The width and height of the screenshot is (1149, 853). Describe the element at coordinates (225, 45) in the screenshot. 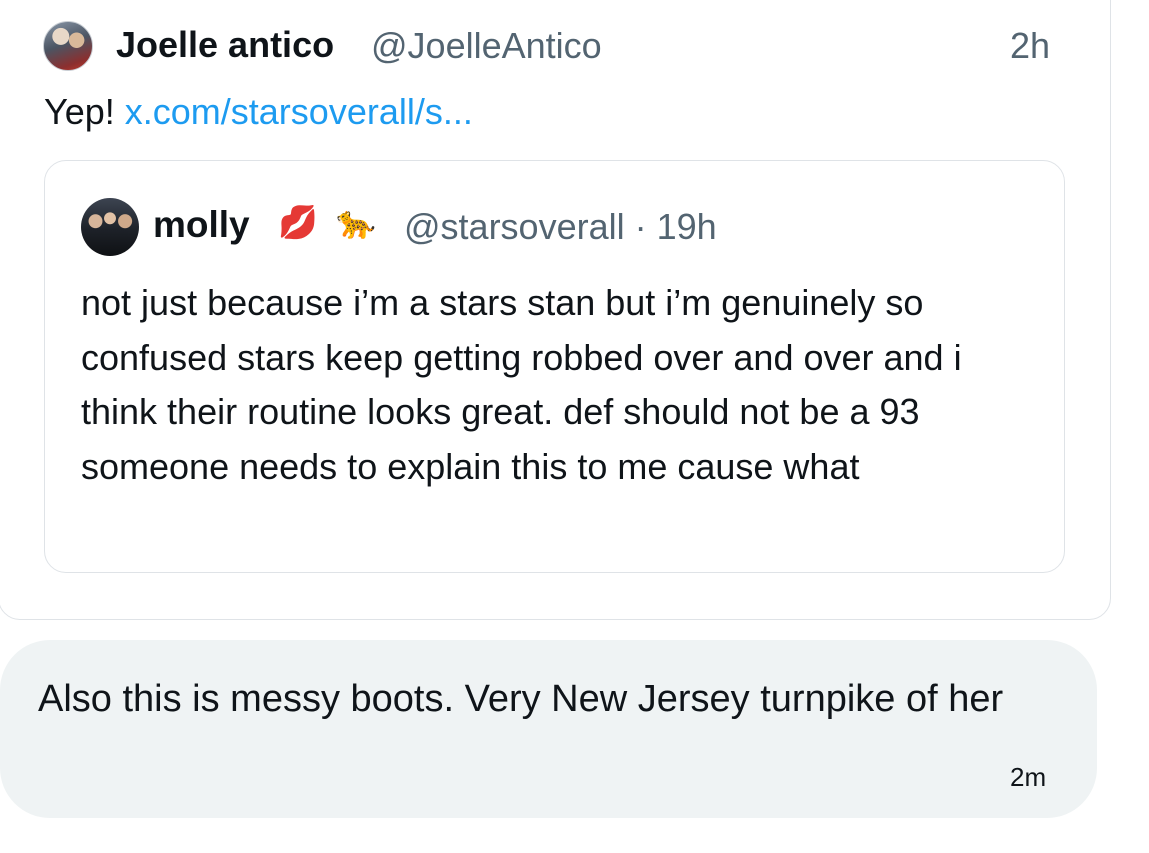

I see `shared-post-author-name: Joelle antico` at that location.